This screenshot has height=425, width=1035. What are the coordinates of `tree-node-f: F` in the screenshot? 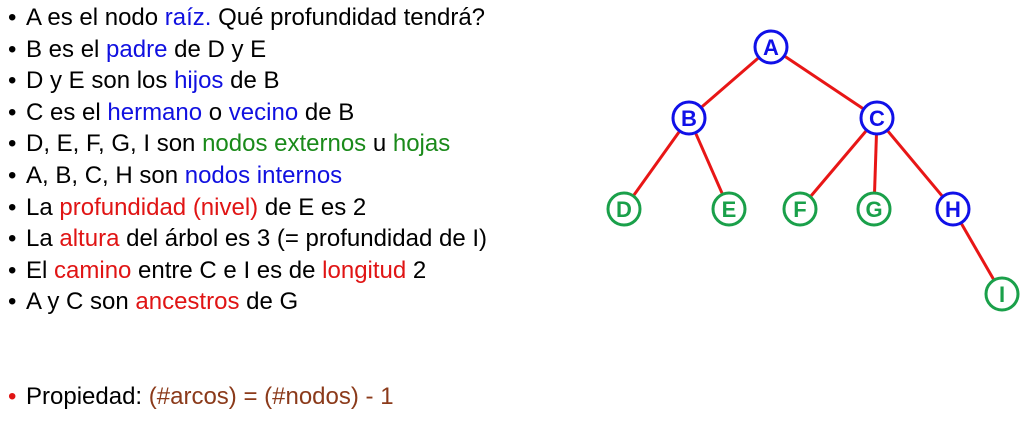 It's located at (800, 209).